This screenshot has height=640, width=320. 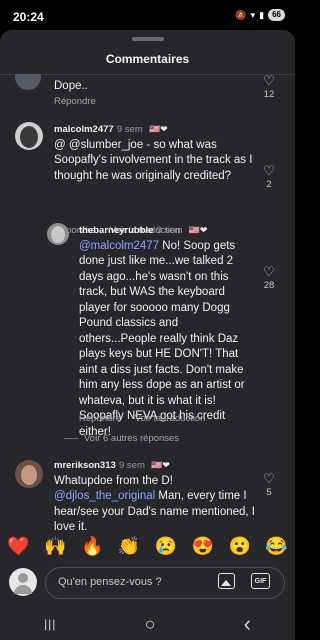 I want to click on emoji-raised-hands-button: 🙌, so click(x=55, y=546).